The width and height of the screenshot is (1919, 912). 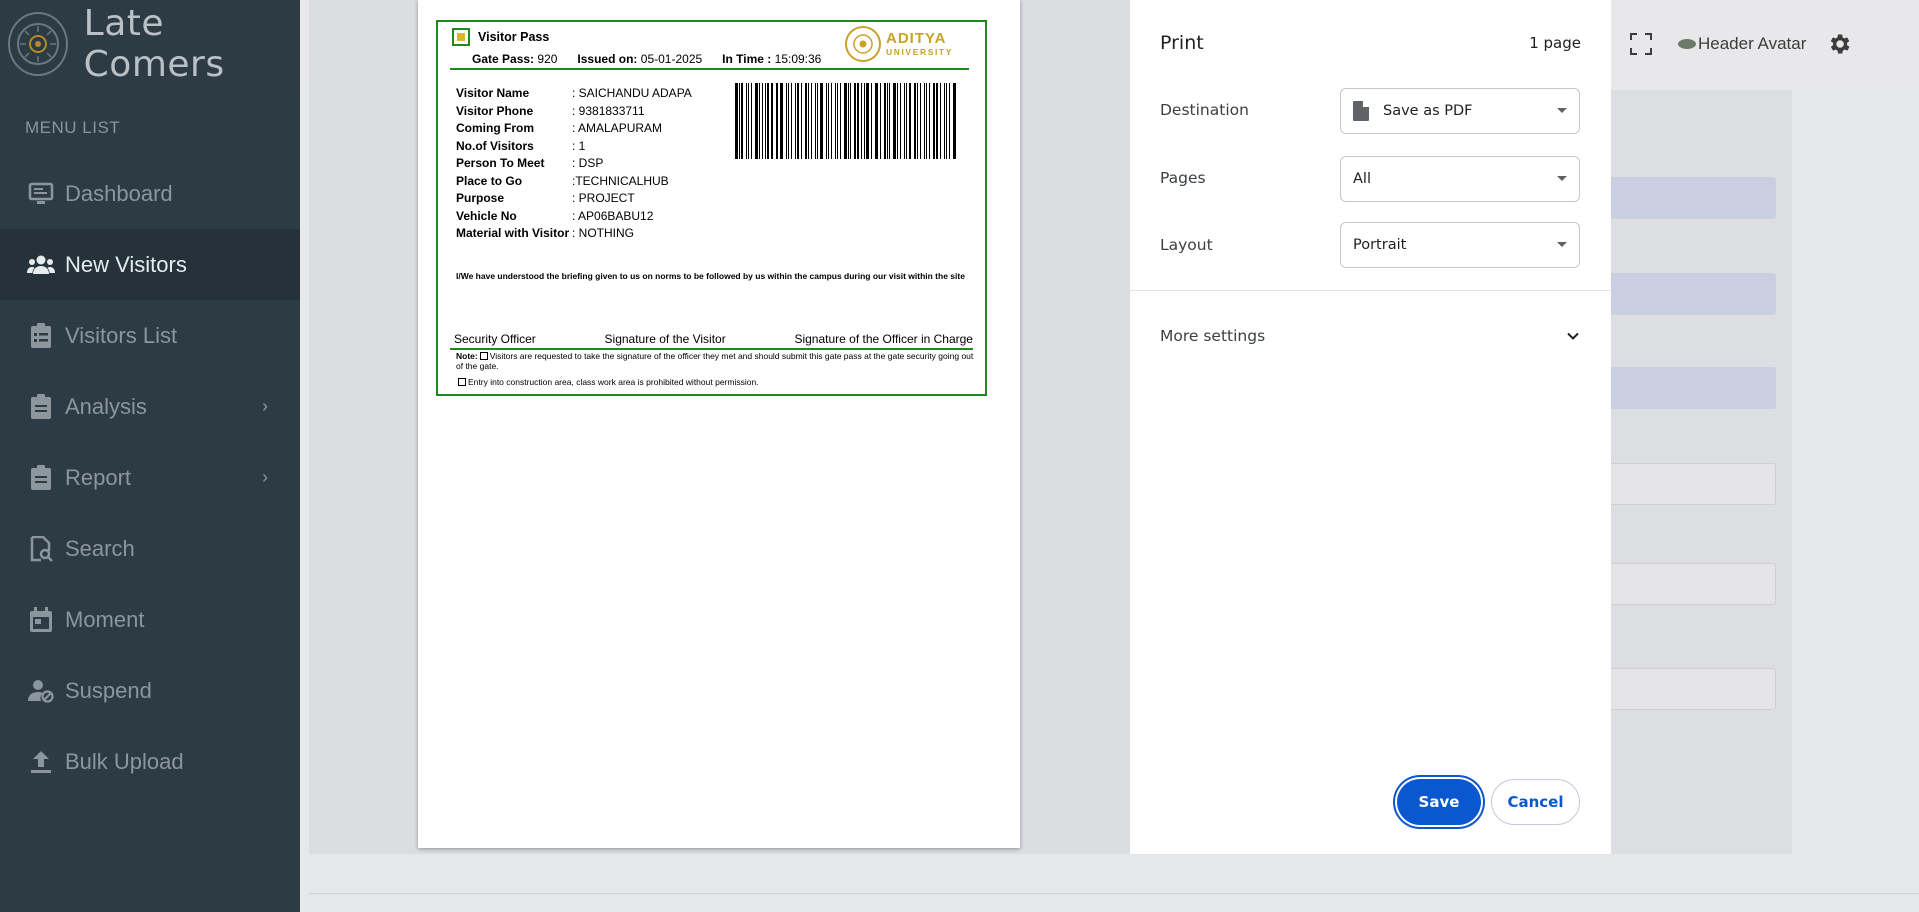 What do you see at coordinates (579, 145) in the screenshot?
I see `pass-field-value: : 1` at bounding box center [579, 145].